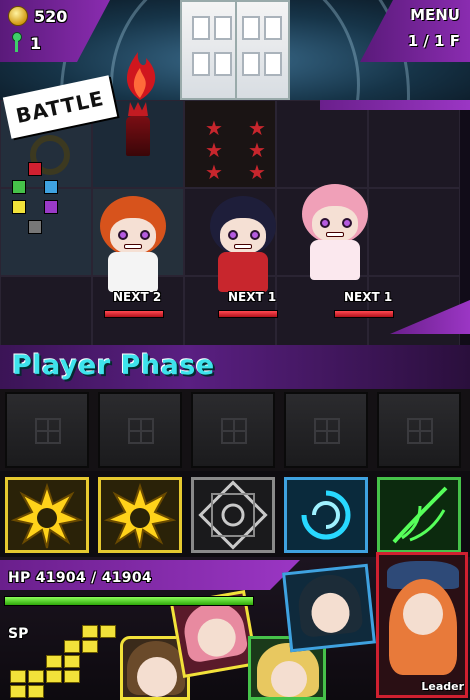 This screenshot has width=470, height=700. Describe the element at coordinates (129, 601) in the screenshot. I see `party-hp-bar` at that location.